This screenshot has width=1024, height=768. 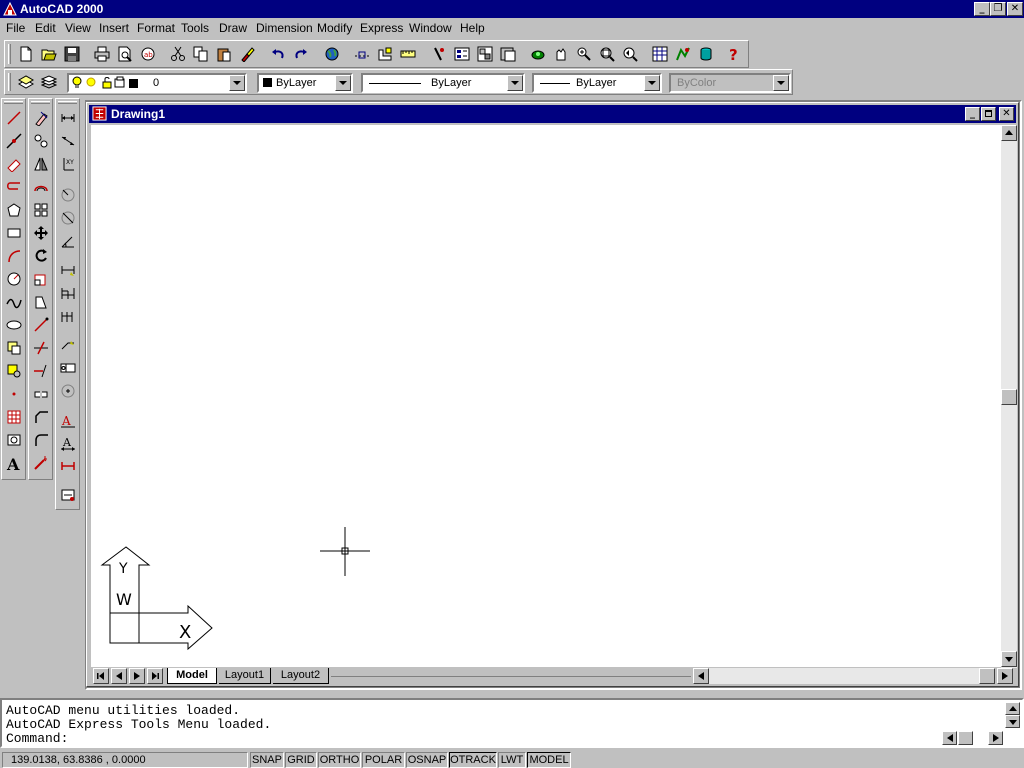 I want to click on drawing-doc-icon, so click(x=99, y=113).